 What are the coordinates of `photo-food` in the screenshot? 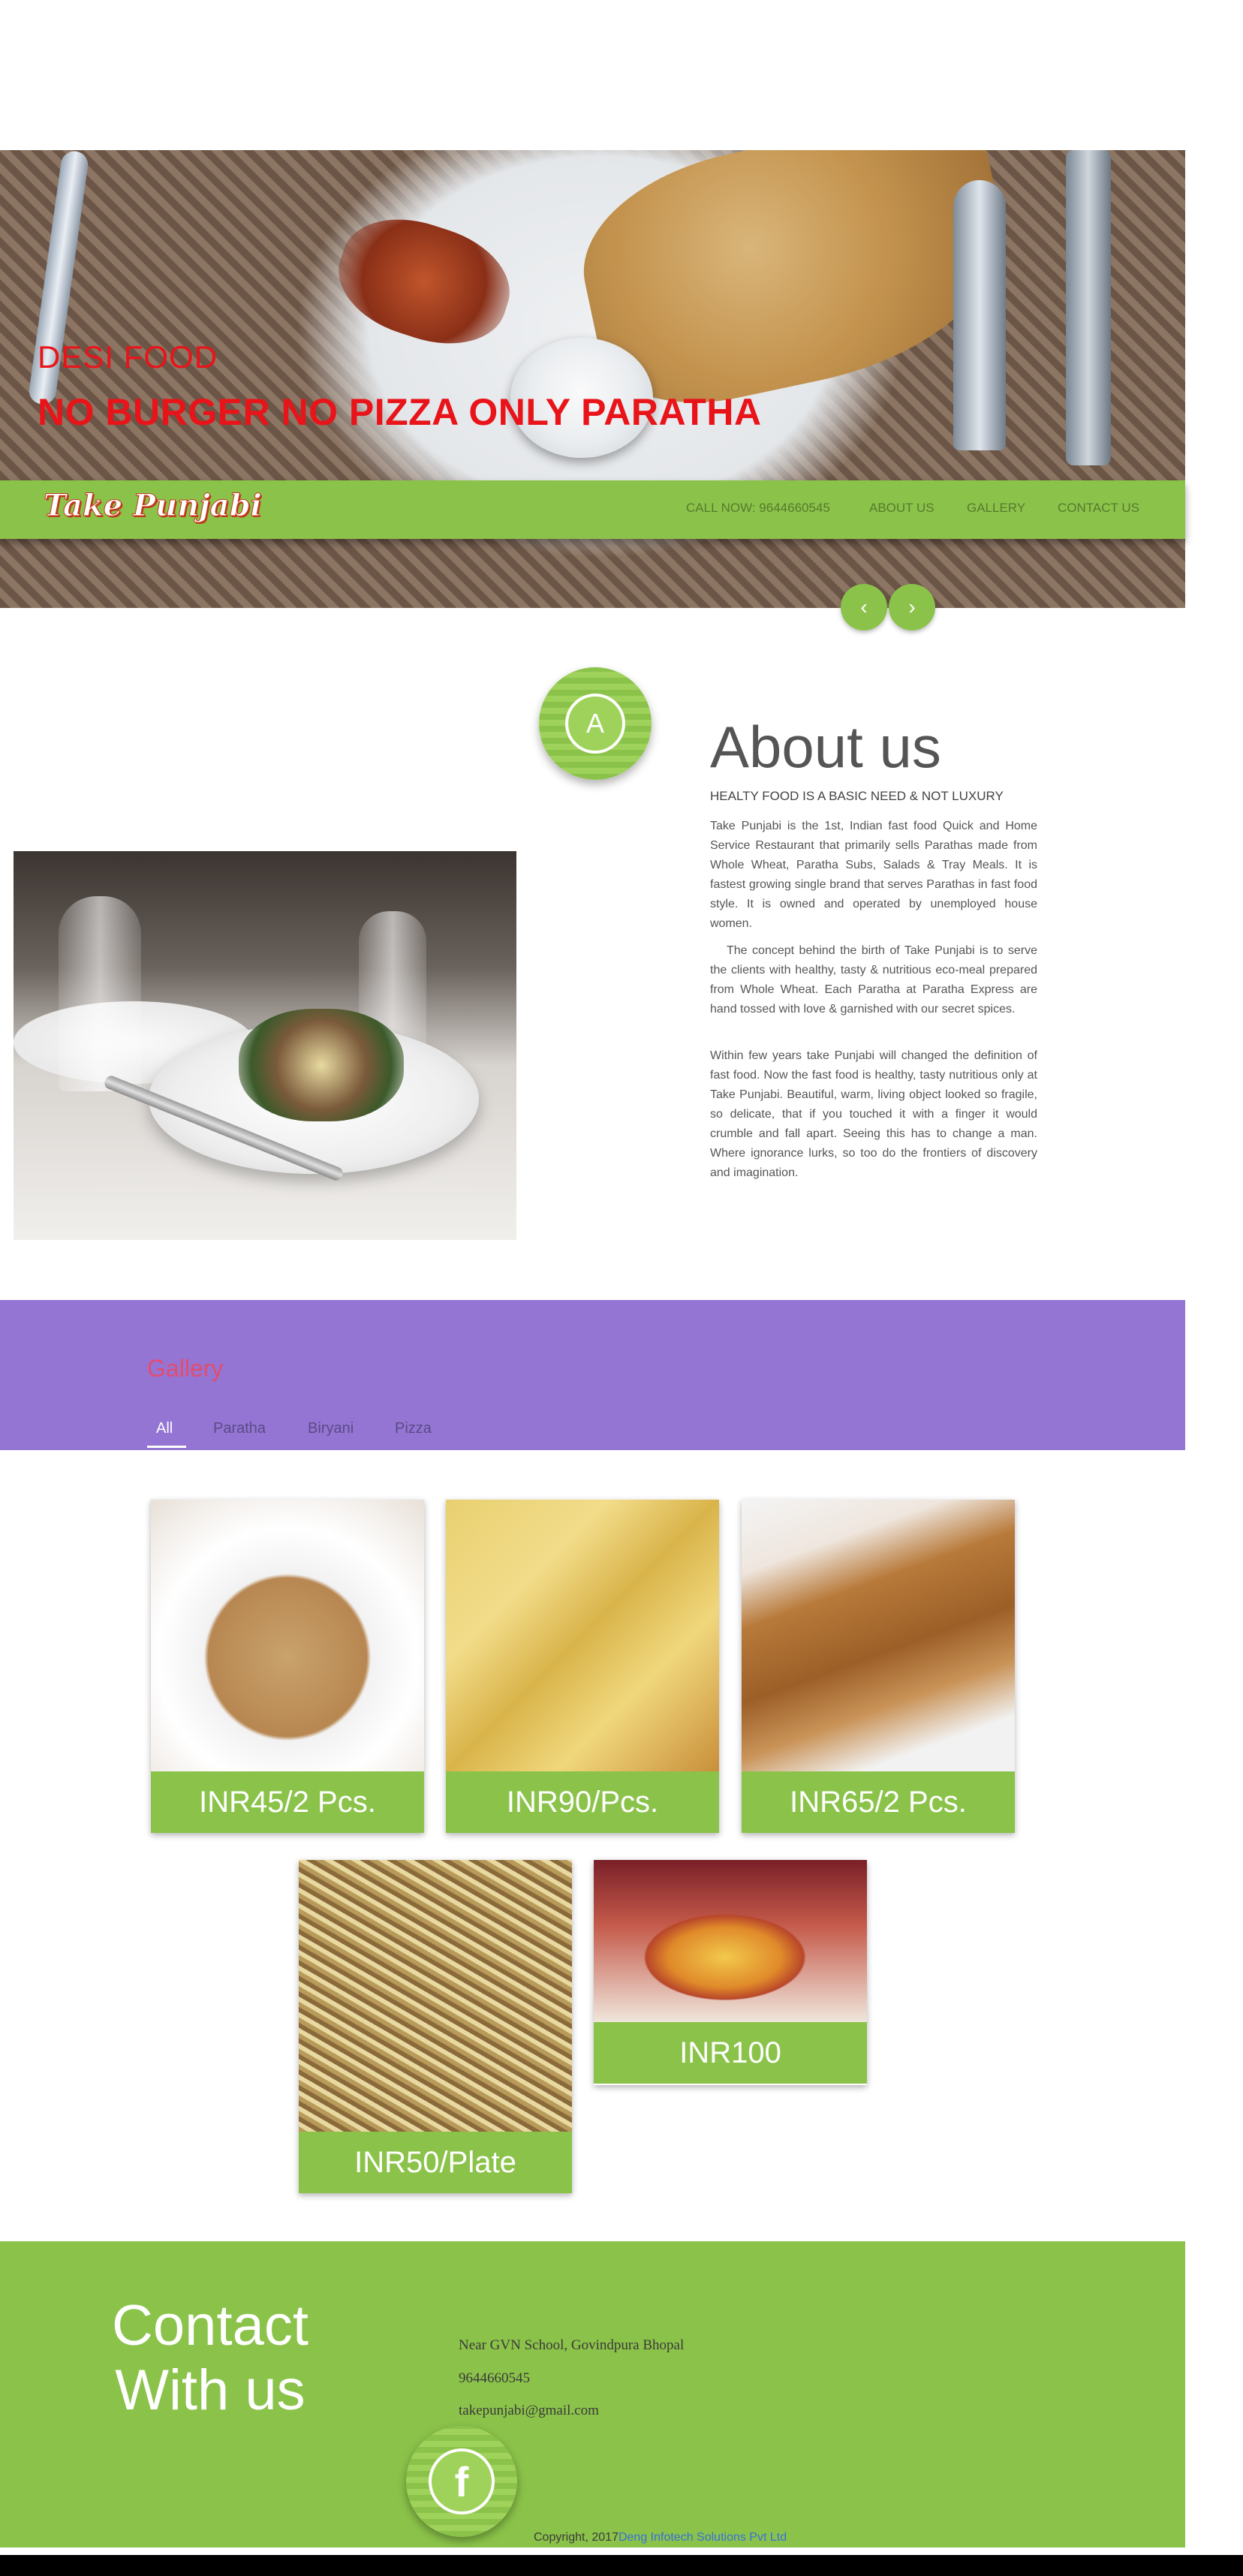 It's located at (321, 1065).